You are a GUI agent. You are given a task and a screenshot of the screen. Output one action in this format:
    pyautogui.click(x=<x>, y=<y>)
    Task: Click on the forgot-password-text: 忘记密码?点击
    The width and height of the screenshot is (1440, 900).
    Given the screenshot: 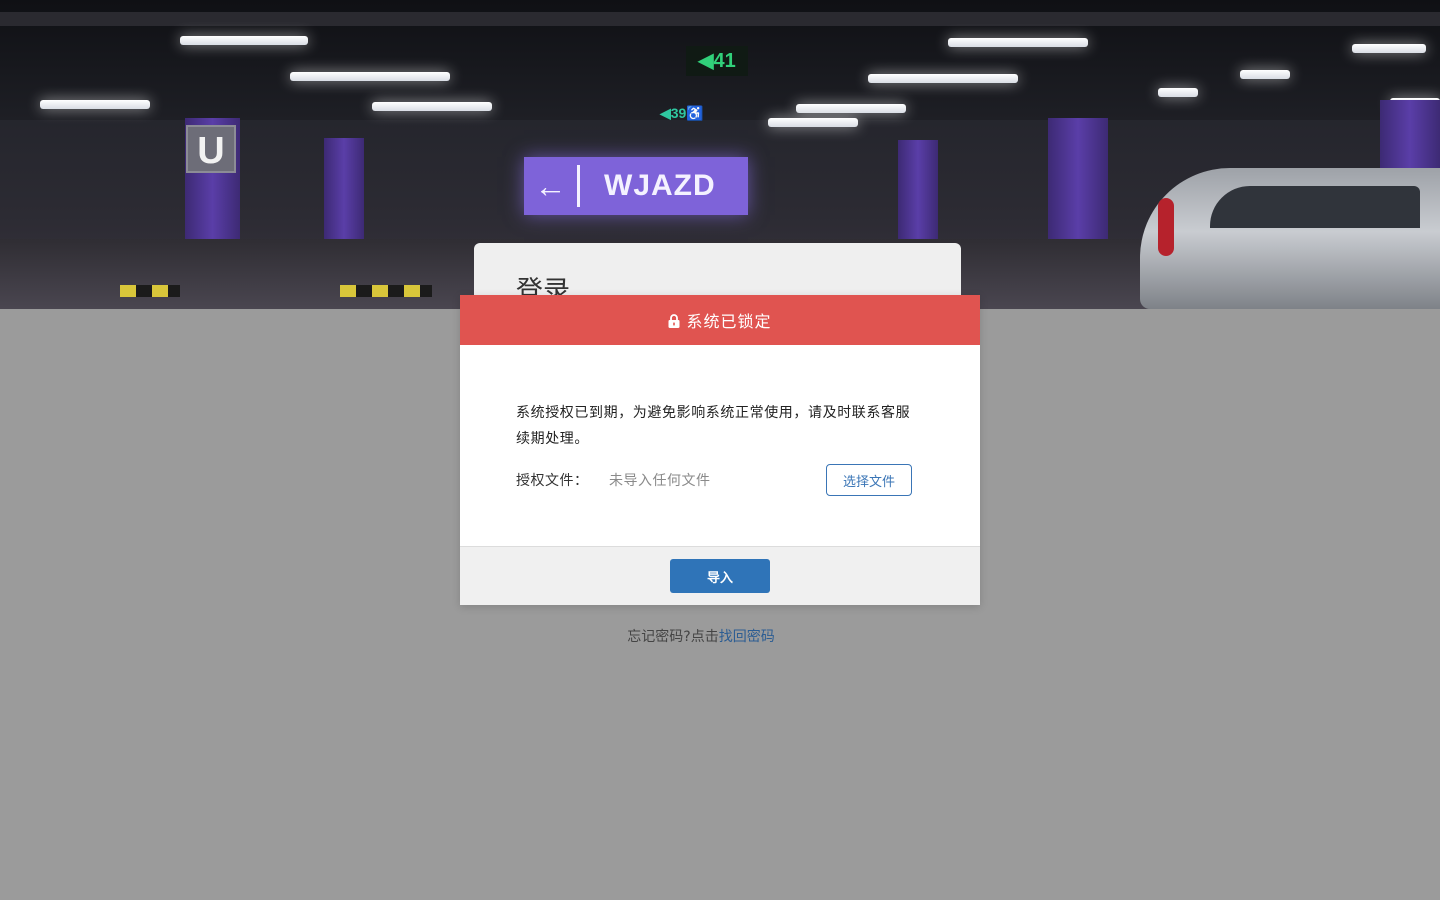 What is the action you would take?
    pyautogui.click(x=673, y=637)
    